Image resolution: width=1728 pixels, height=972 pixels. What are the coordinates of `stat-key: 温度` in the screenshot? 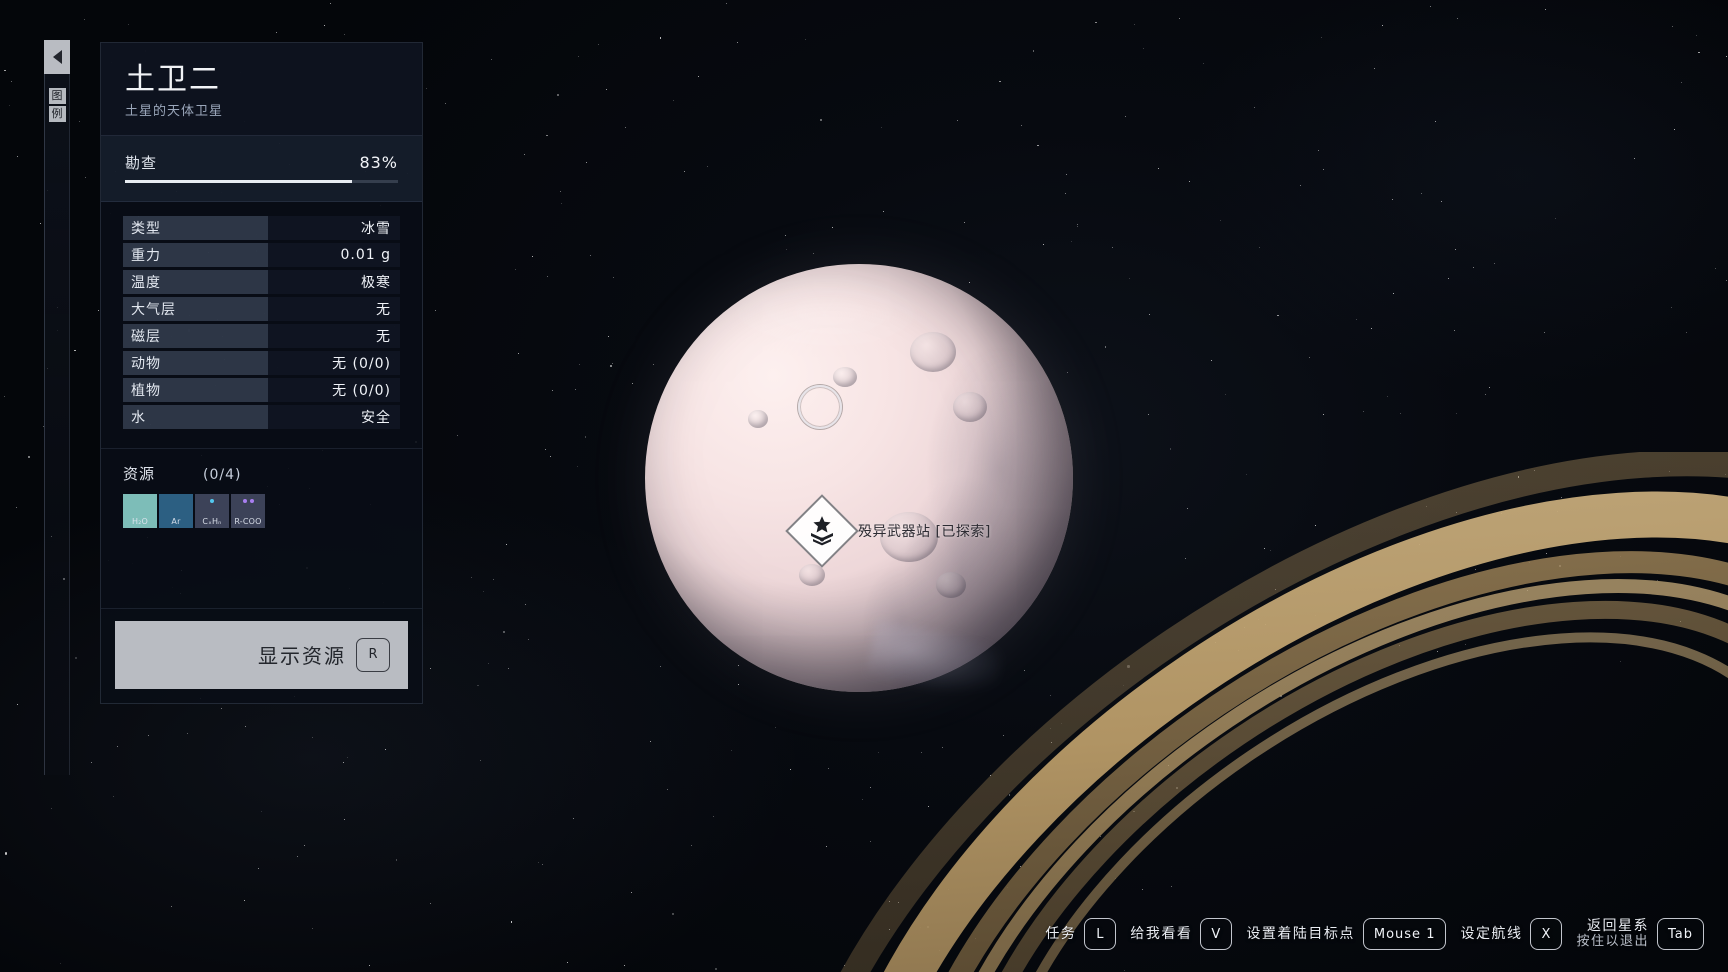 It's located at (195, 281).